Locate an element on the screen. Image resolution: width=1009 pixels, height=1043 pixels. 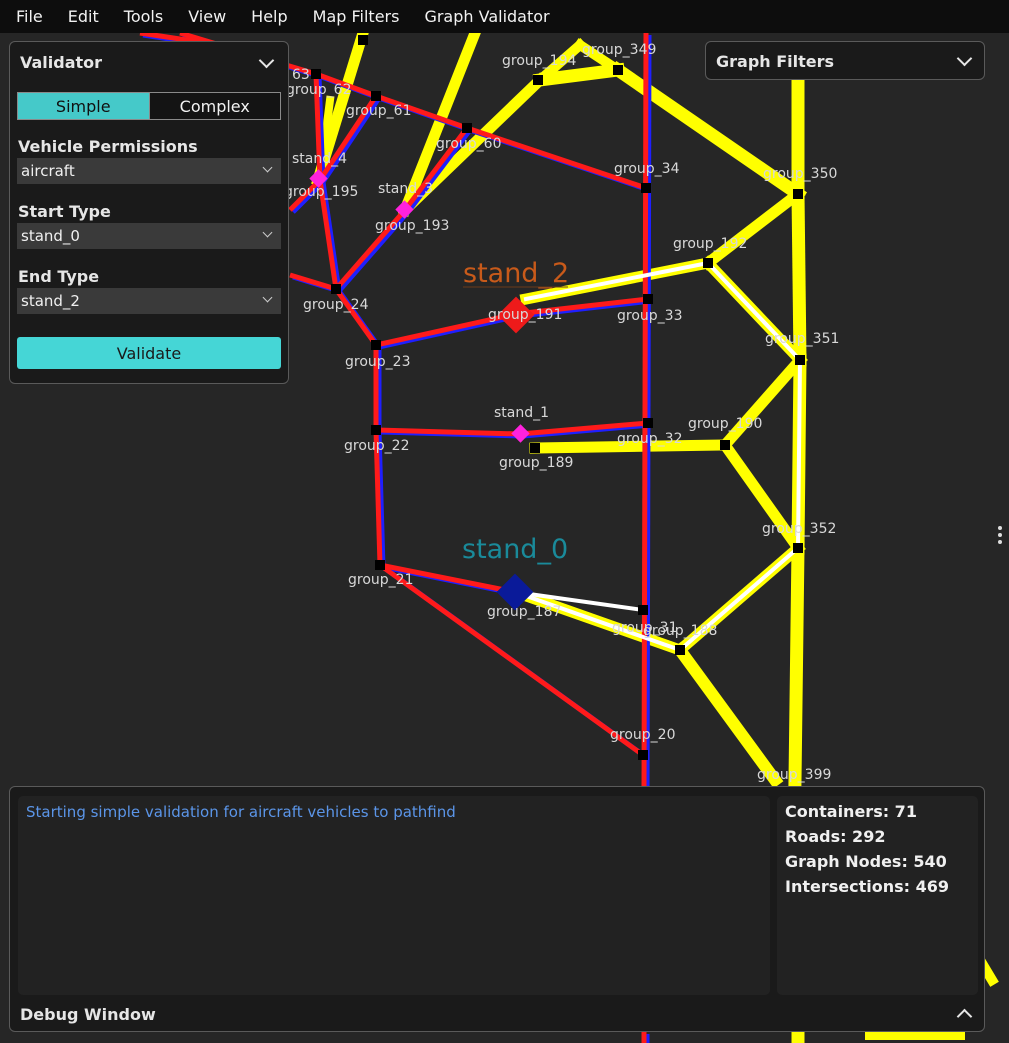
start-stand-label: stand_0 is located at coordinates (515, 549).